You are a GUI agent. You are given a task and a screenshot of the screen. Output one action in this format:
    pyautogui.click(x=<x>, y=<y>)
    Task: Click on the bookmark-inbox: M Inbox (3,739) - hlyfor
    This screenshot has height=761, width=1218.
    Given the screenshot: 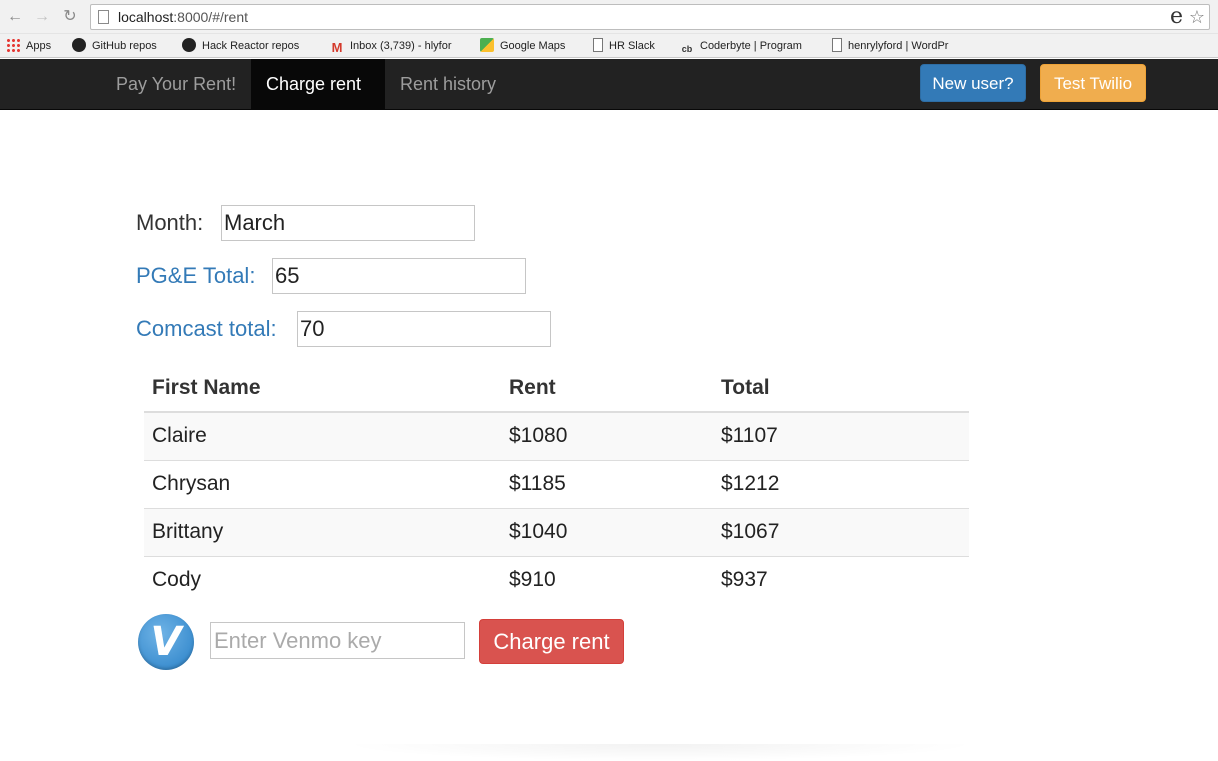 What is the action you would take?
    pyautogui.click(x=391, y=46)
    